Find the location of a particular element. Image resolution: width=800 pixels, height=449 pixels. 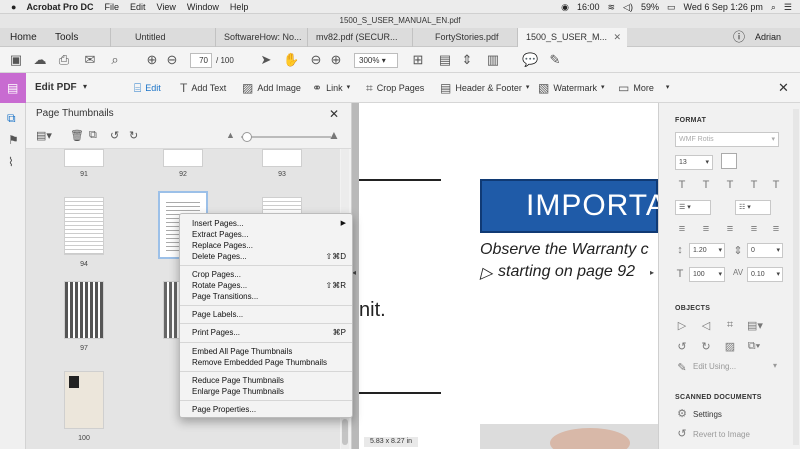

menu-reduce-thumbnails: Reduce Page Thumbnails is located at coordinates (238, 380).